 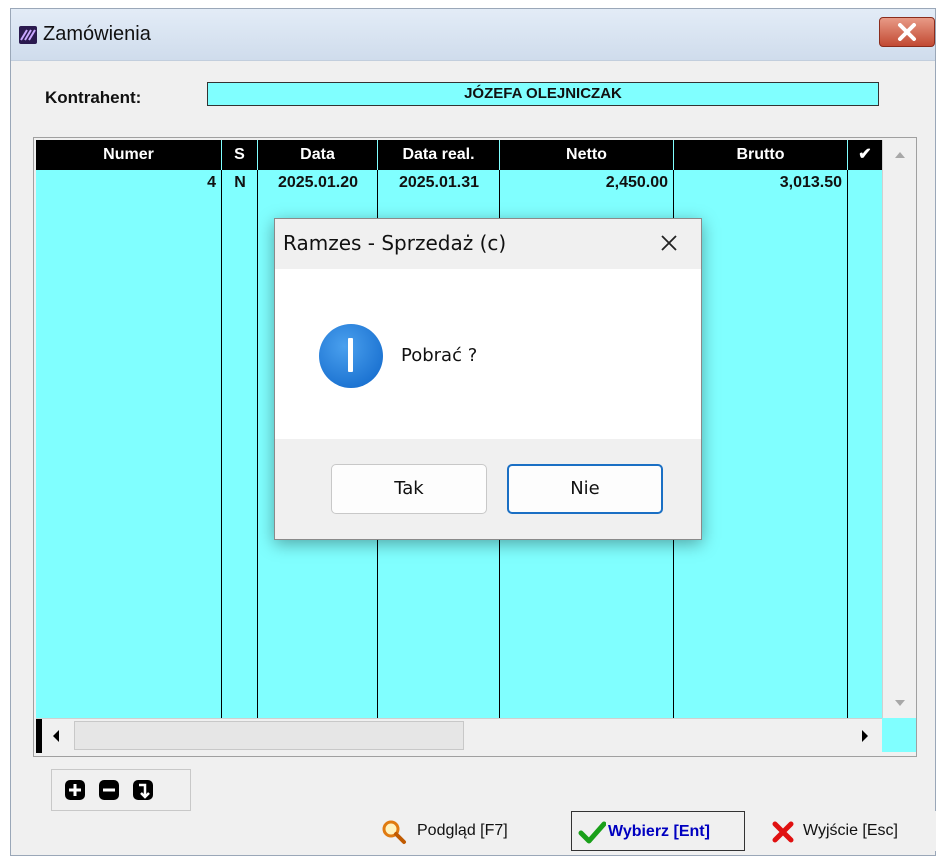 I want to click on preview-label: Podgląd [F7], so click(x=462, y=830).